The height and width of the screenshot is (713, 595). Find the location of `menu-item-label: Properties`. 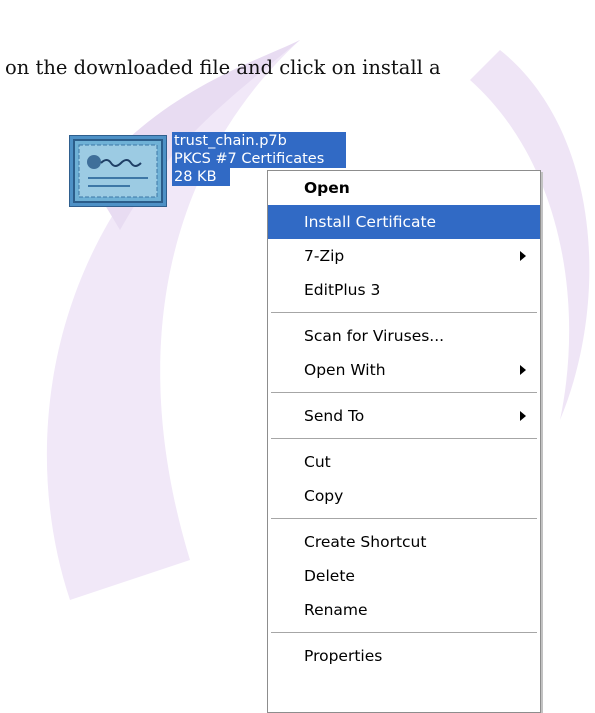

menu-item-label: Properties is located at coordinates (343, 656).